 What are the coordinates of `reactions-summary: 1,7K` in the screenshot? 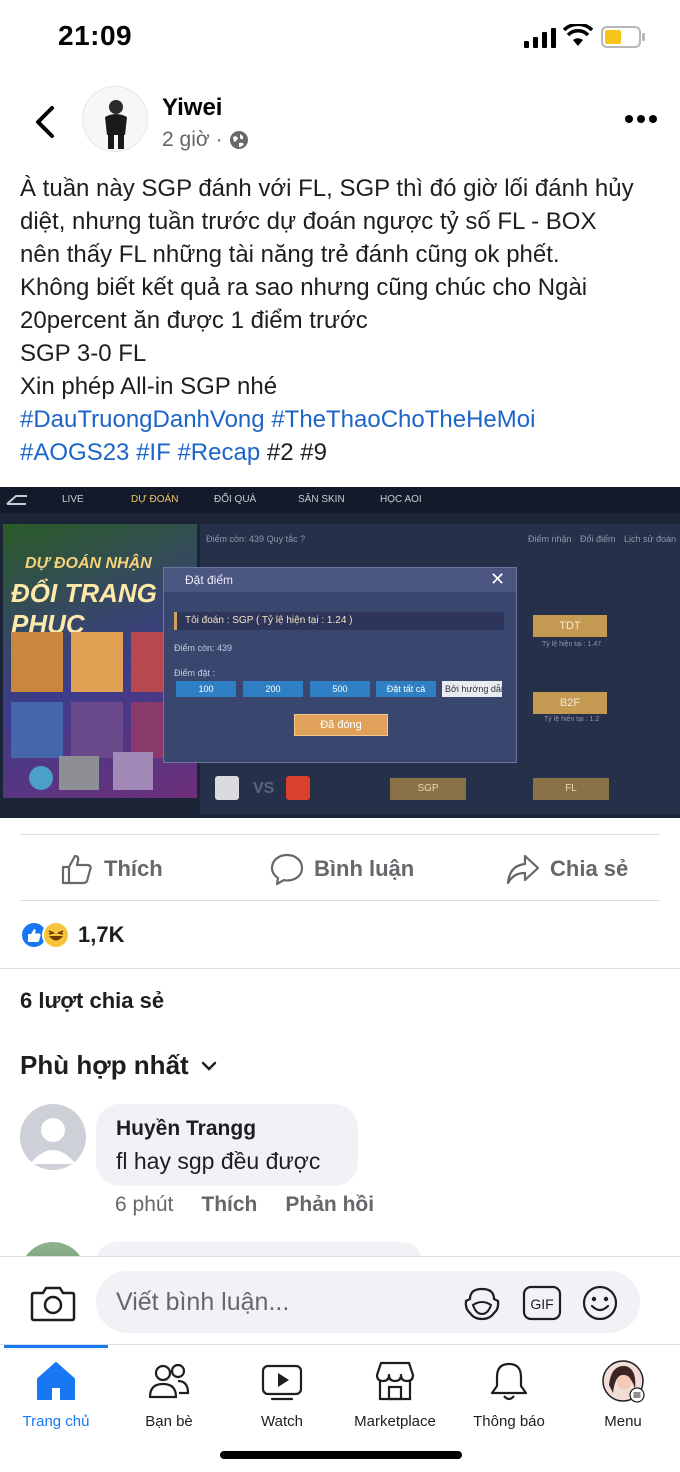 It's located at (72, 935).